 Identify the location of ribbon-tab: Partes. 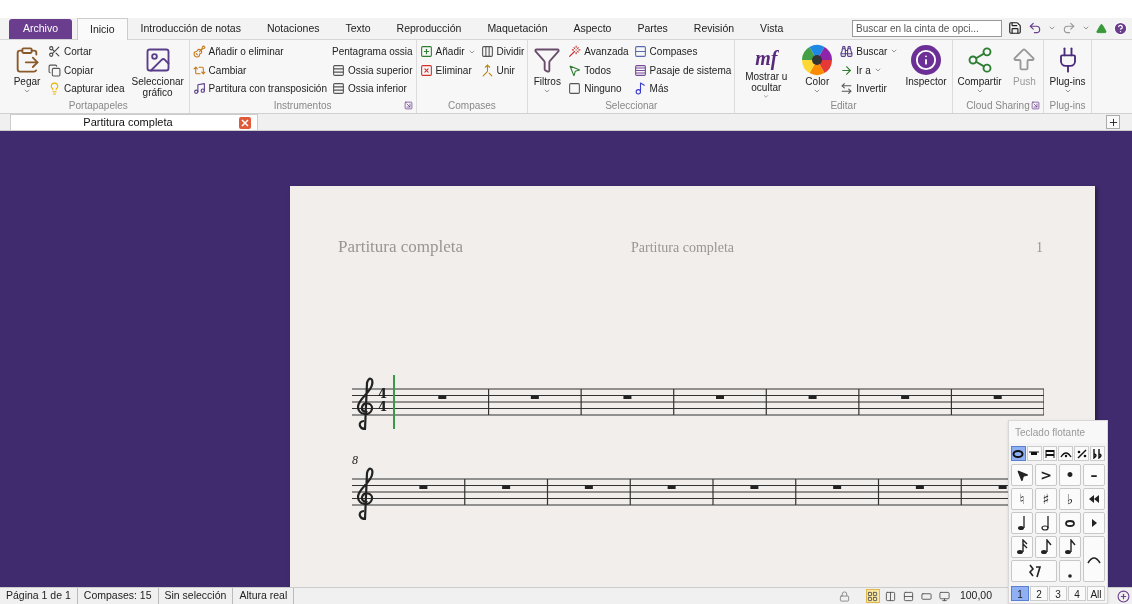
(652, 29).